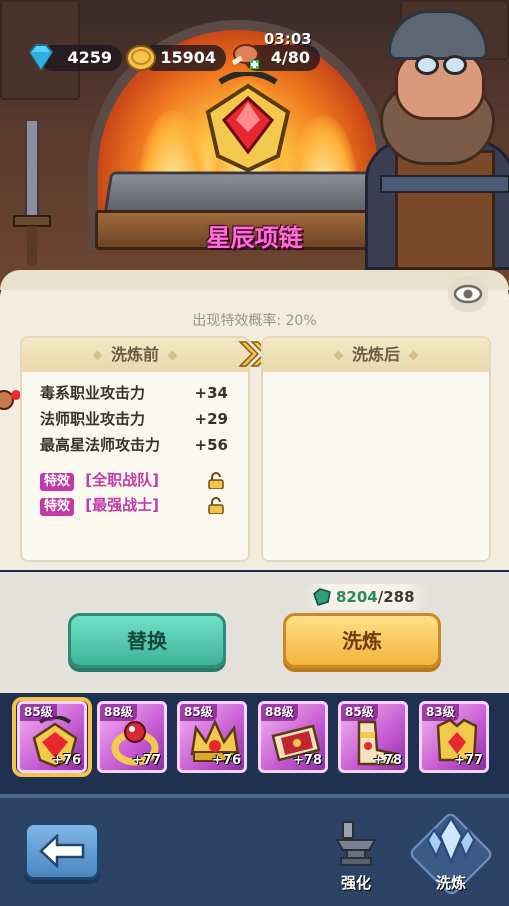 Image resolution: width=509 pixels, height=906 pixels. Describe the element at coordinates (254, 238) in the screenshot. I see `item-title: 星辰项链` at that location.